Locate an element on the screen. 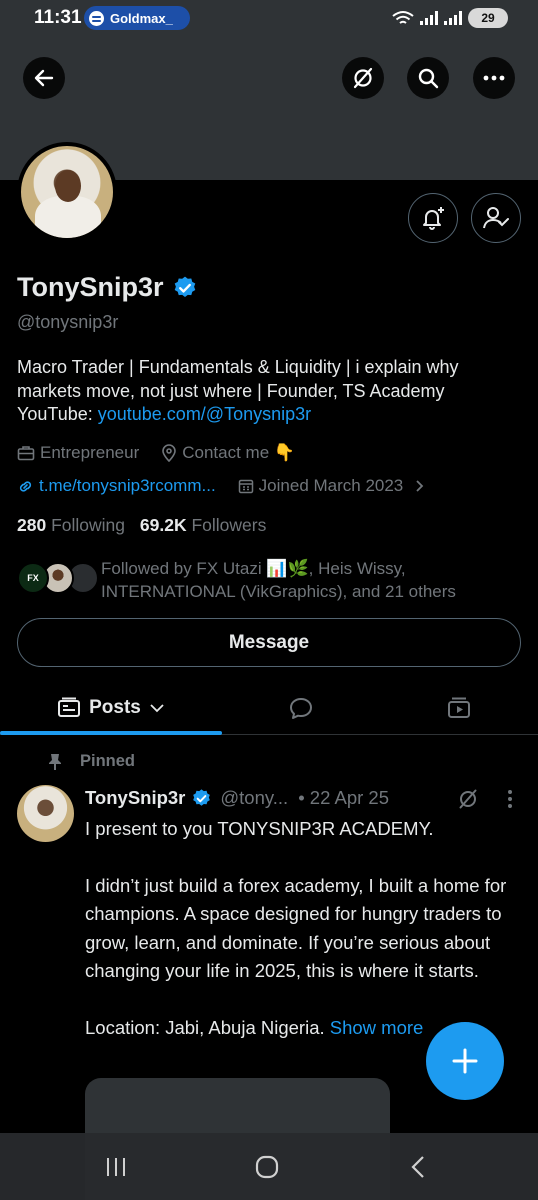 The height and width of the screenshot is (1200, 538). more-icon is located at coordinates (494, 78).